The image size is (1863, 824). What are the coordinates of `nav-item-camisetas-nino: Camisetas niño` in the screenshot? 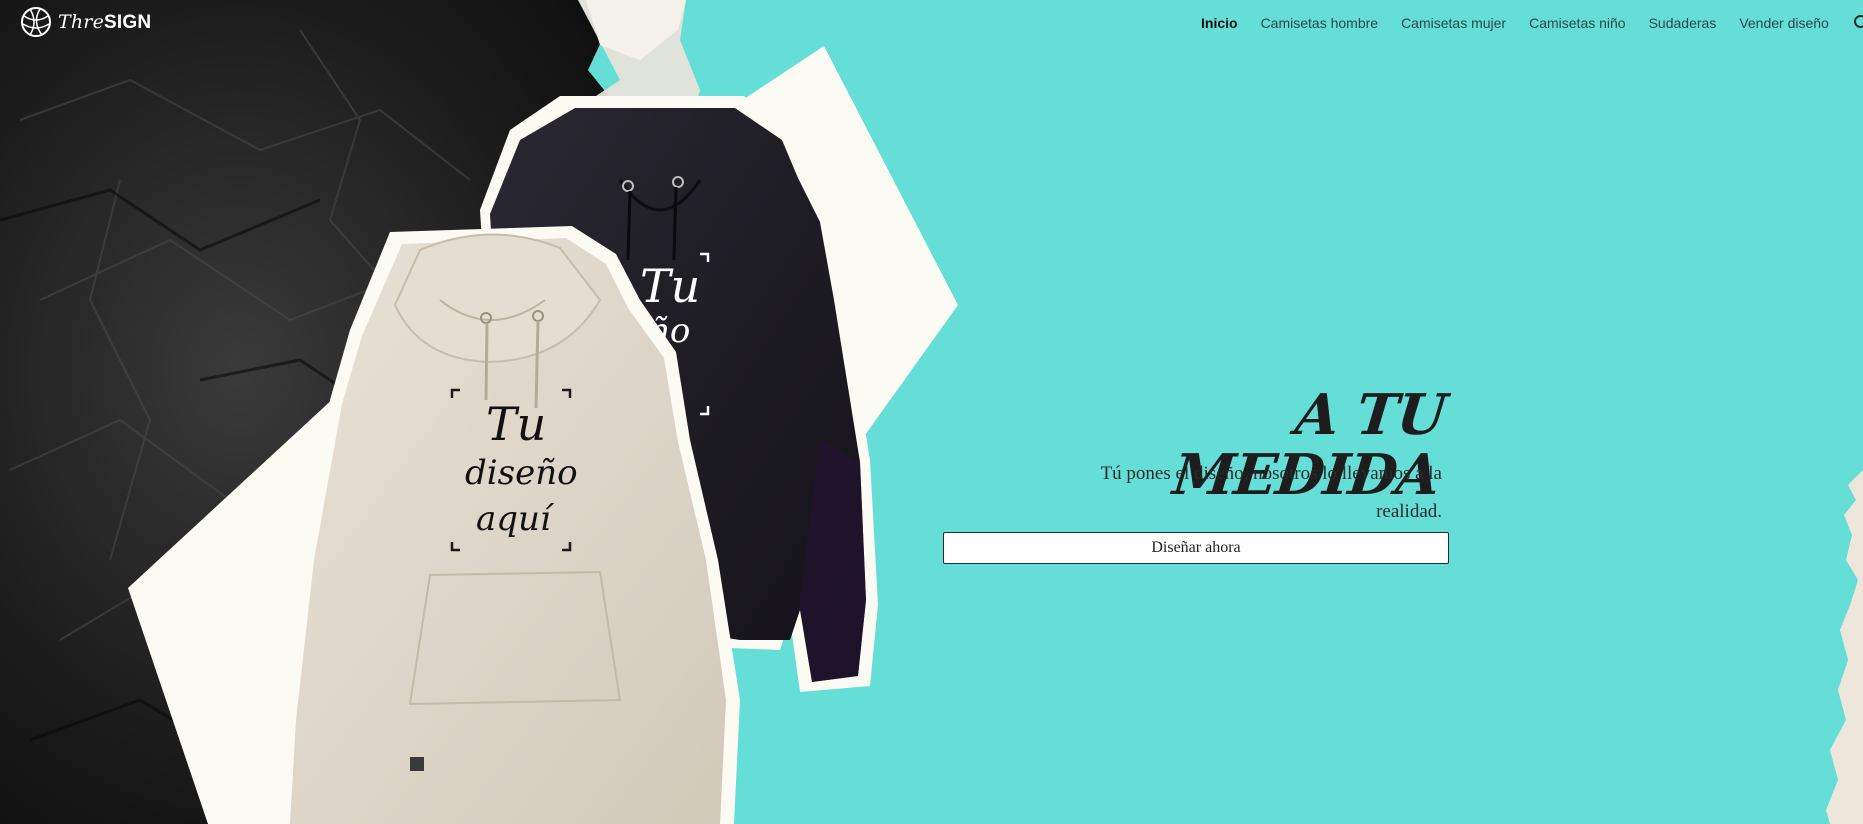 It's located at (1577, 23).